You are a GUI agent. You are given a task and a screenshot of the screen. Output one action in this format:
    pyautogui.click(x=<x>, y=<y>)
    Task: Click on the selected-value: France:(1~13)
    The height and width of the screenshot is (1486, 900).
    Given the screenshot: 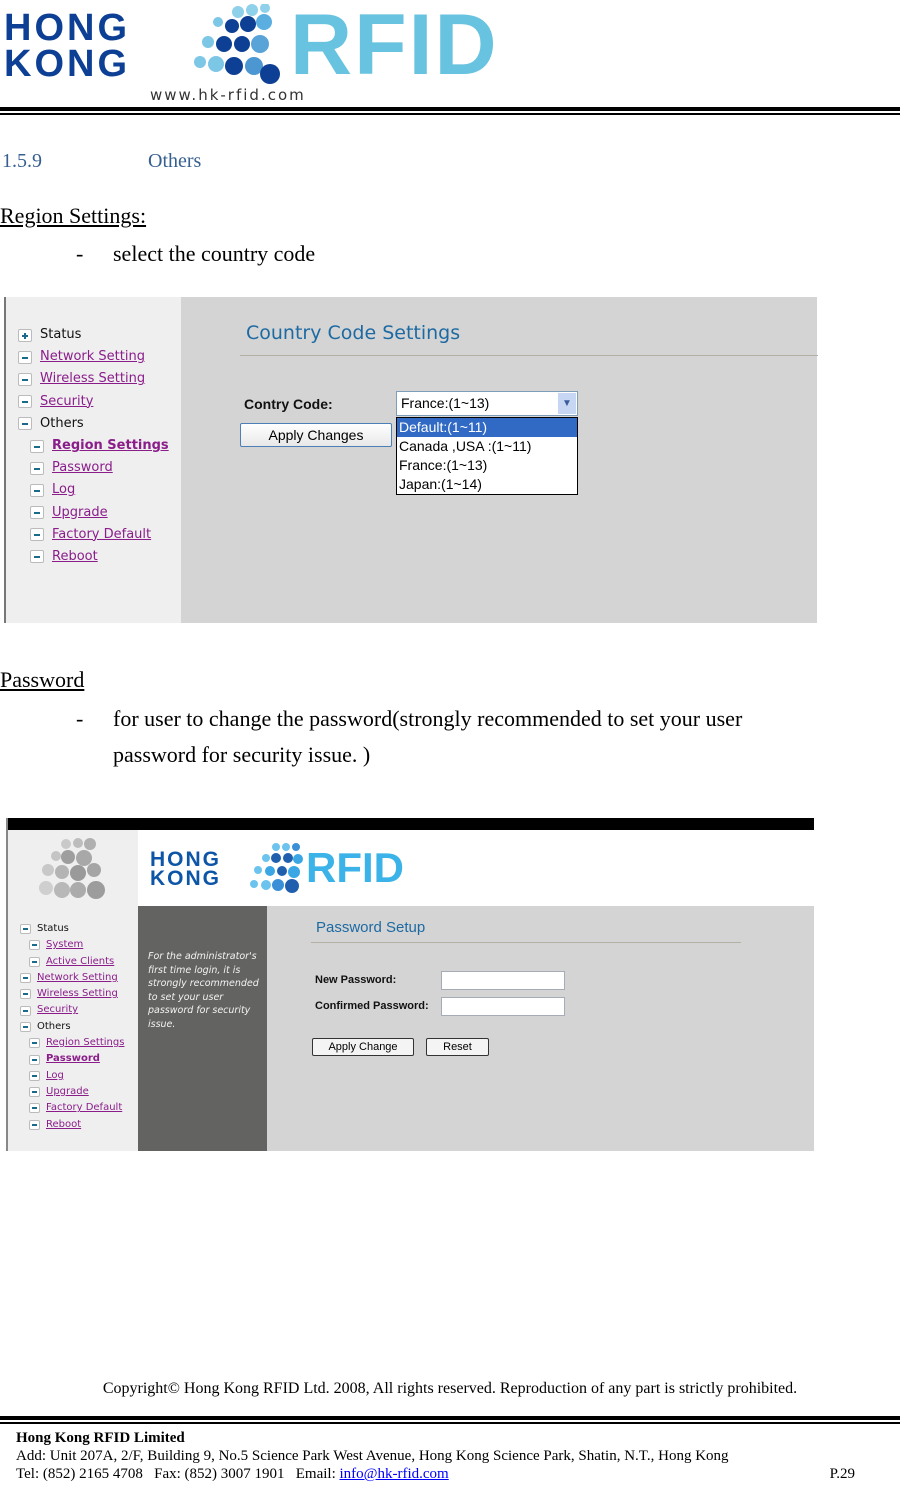 What is the action you would take?
    pyautogui.click(x=445, y=403)
    